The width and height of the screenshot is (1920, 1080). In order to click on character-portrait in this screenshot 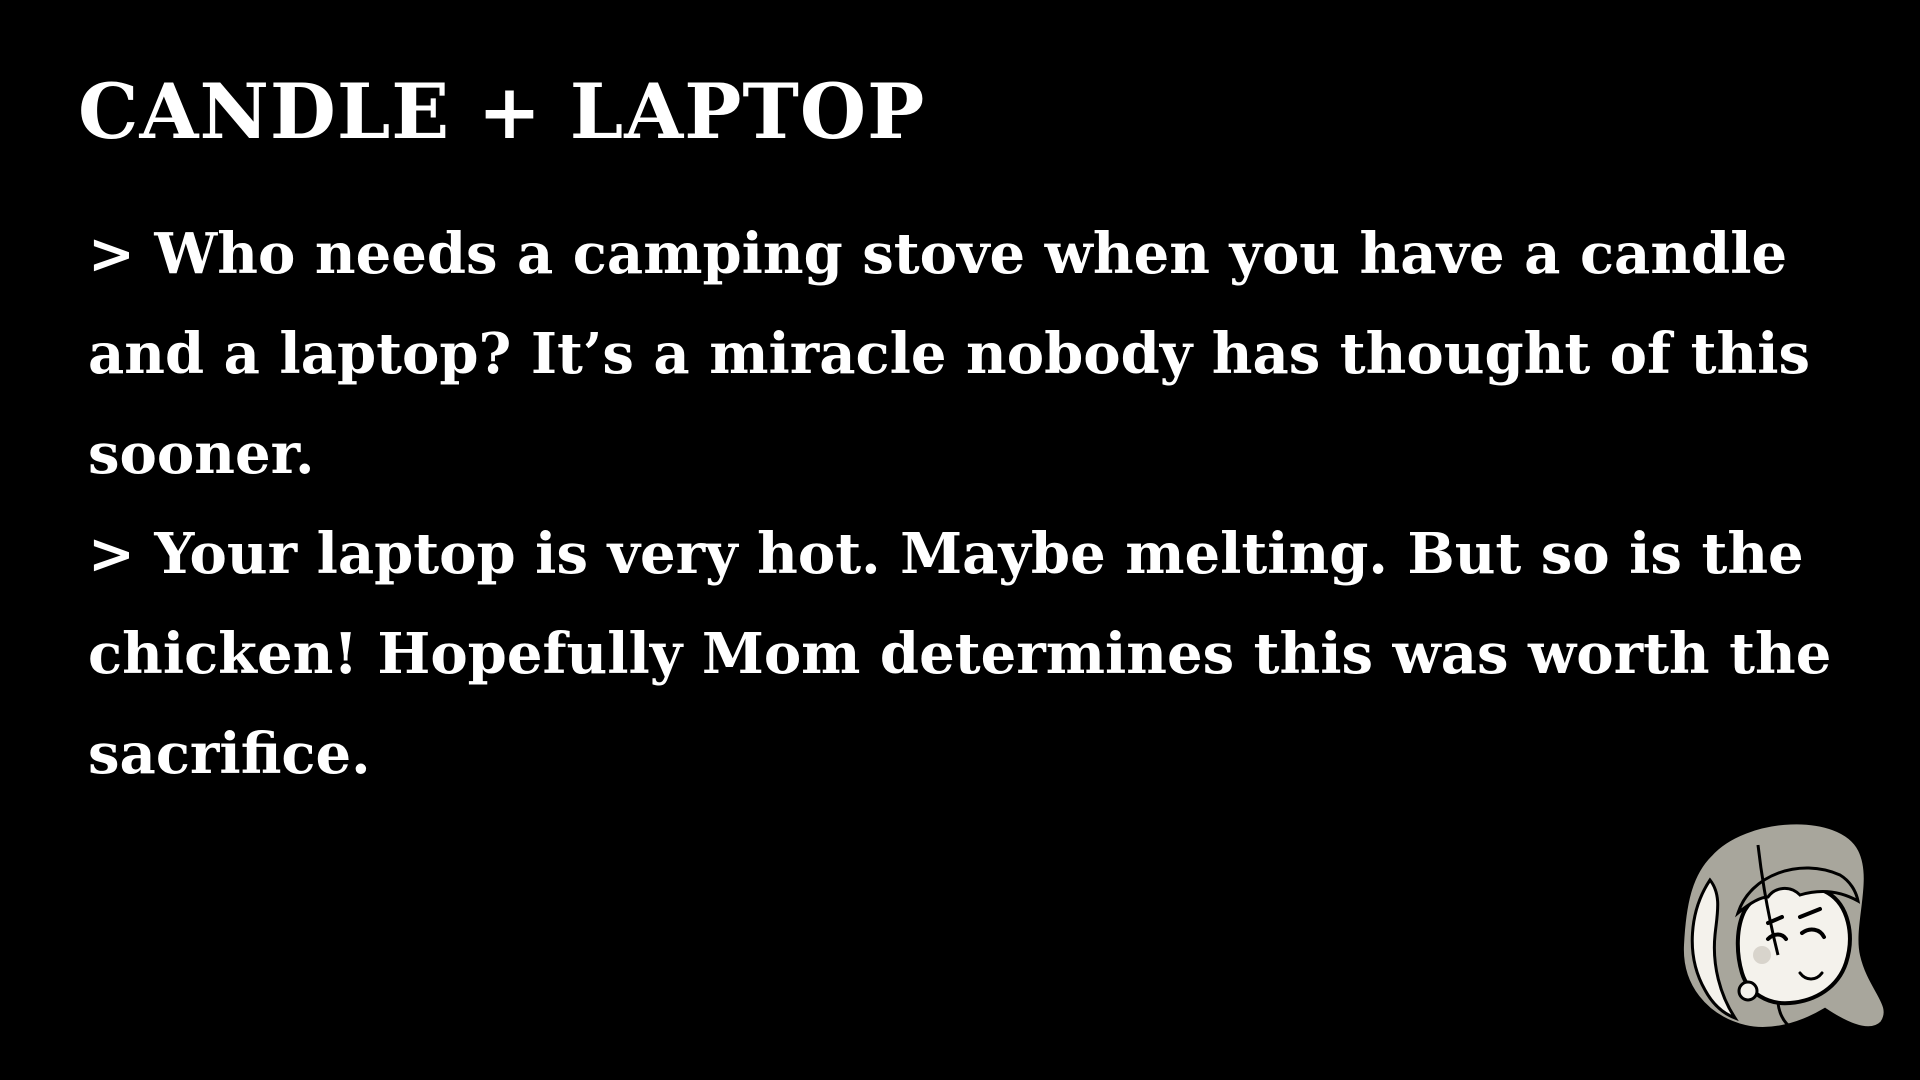, I will do `click(1775, 930)`.